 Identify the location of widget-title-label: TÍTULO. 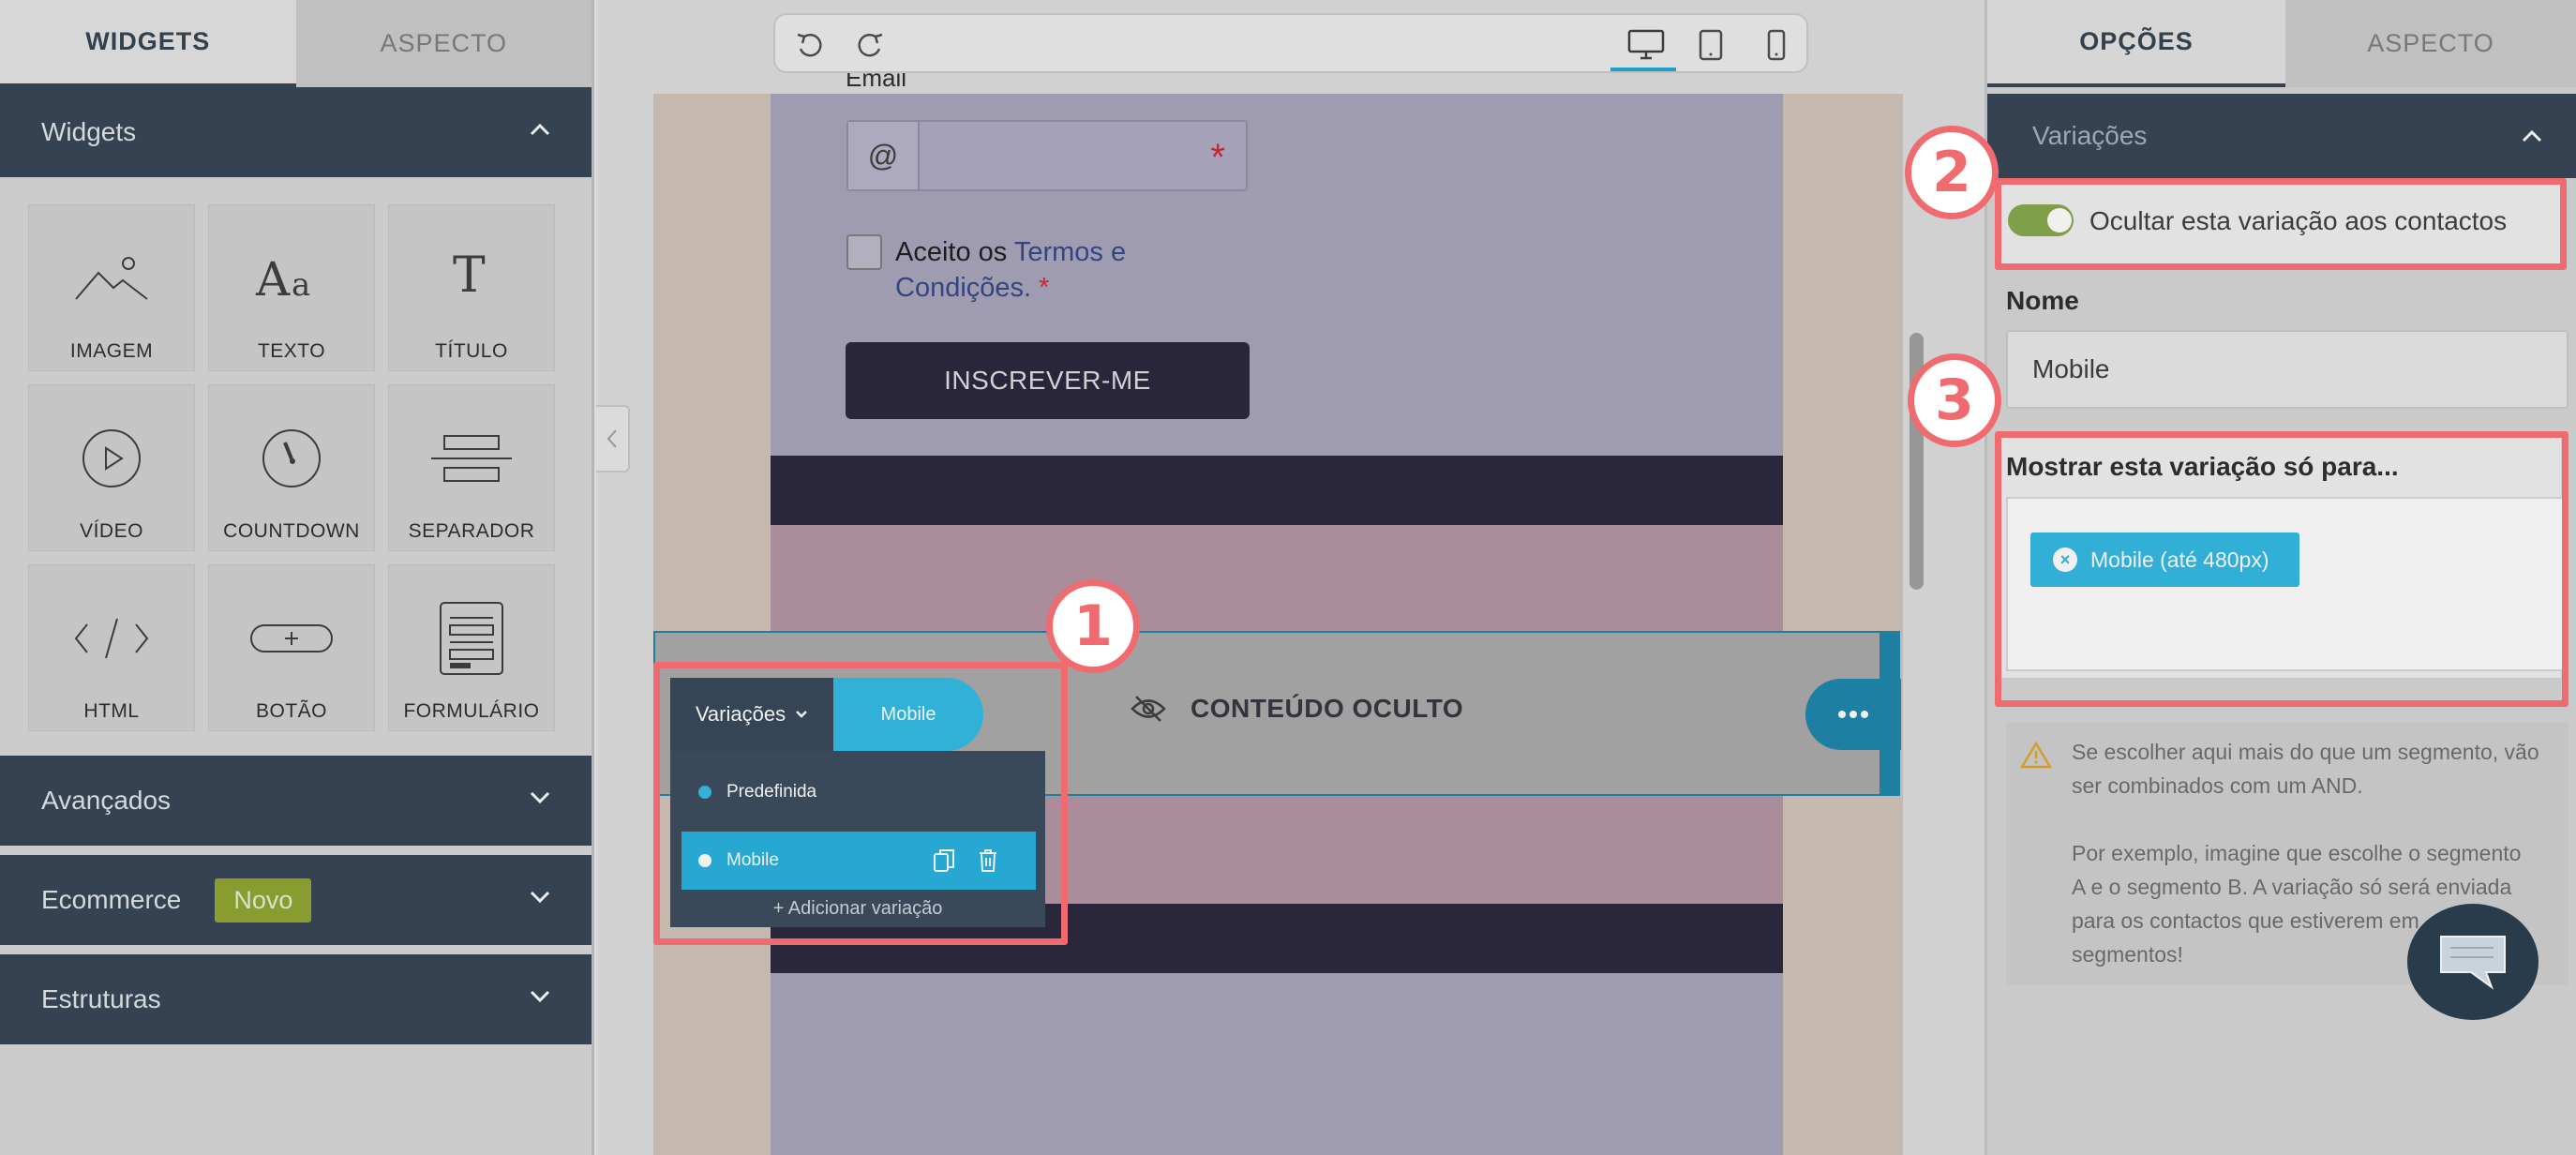
(472, 351).